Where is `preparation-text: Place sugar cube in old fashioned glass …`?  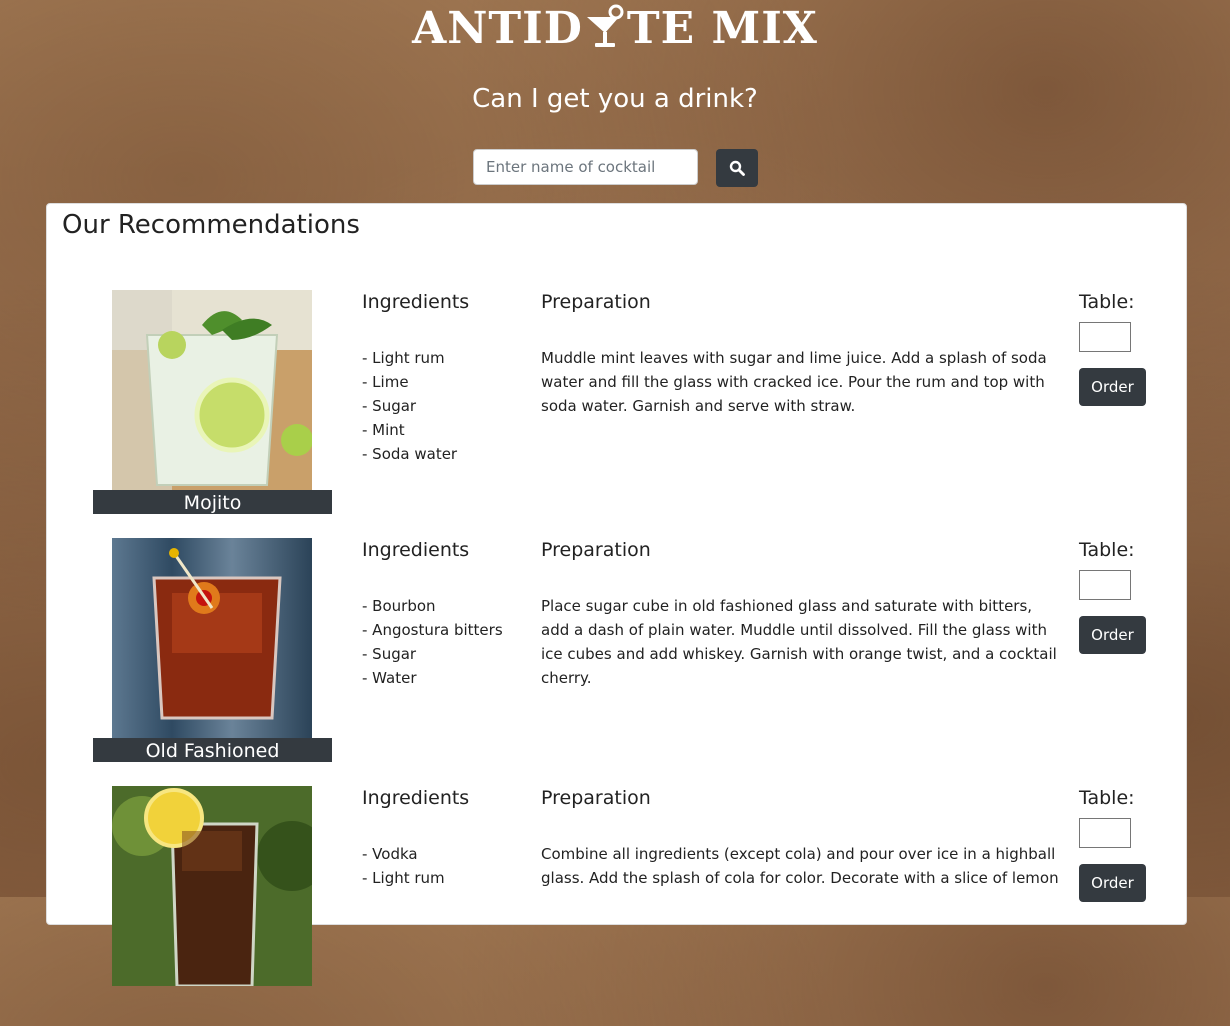
preparation-text: Place sugar cube in old fashioned glass … is located at coordinates (799, 642).